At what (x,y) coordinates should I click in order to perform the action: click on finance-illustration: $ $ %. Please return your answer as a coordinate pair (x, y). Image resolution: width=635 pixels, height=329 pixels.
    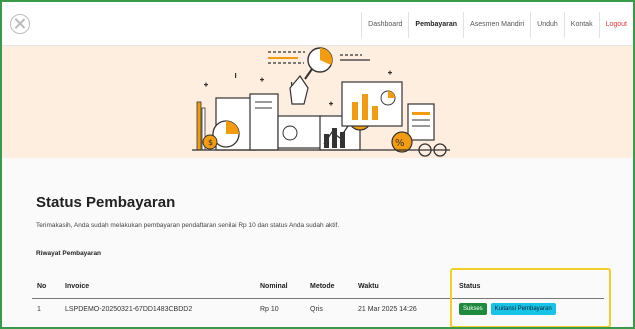
    Looking at the image, I should click on (321, 102).